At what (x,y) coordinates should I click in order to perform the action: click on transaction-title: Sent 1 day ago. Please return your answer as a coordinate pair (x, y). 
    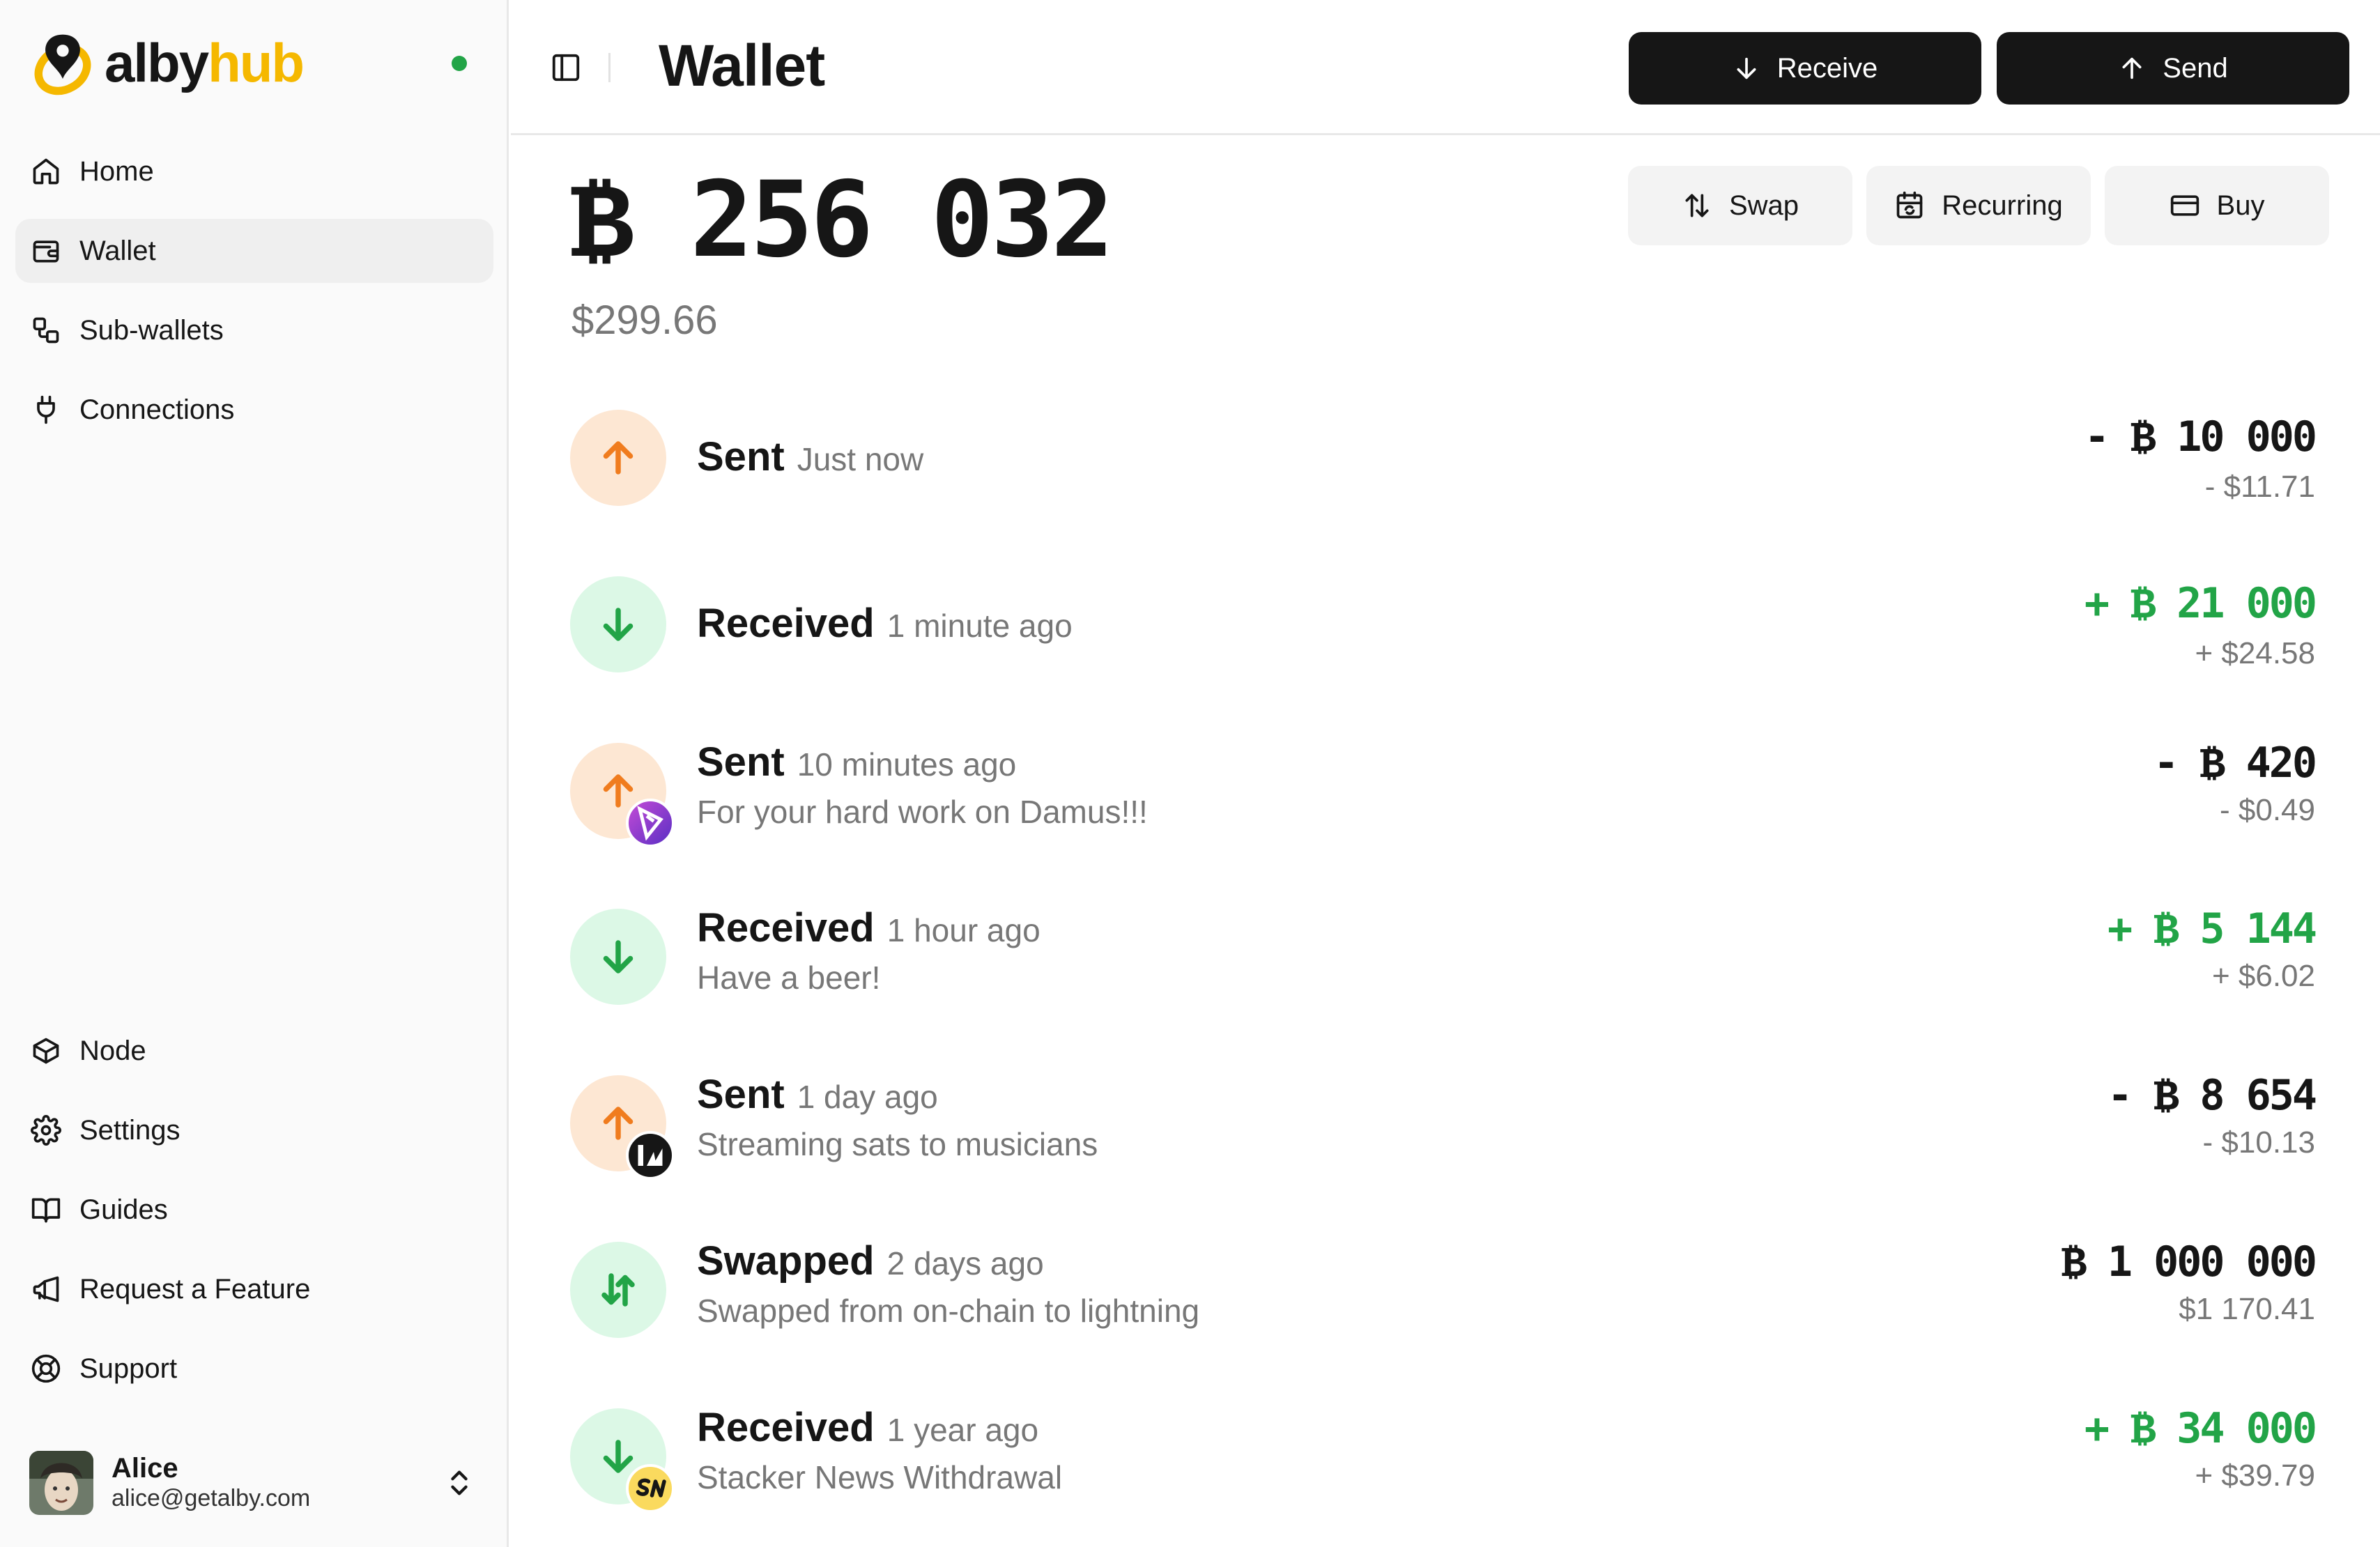
    Looking at the image, I should click on (817, 1094).